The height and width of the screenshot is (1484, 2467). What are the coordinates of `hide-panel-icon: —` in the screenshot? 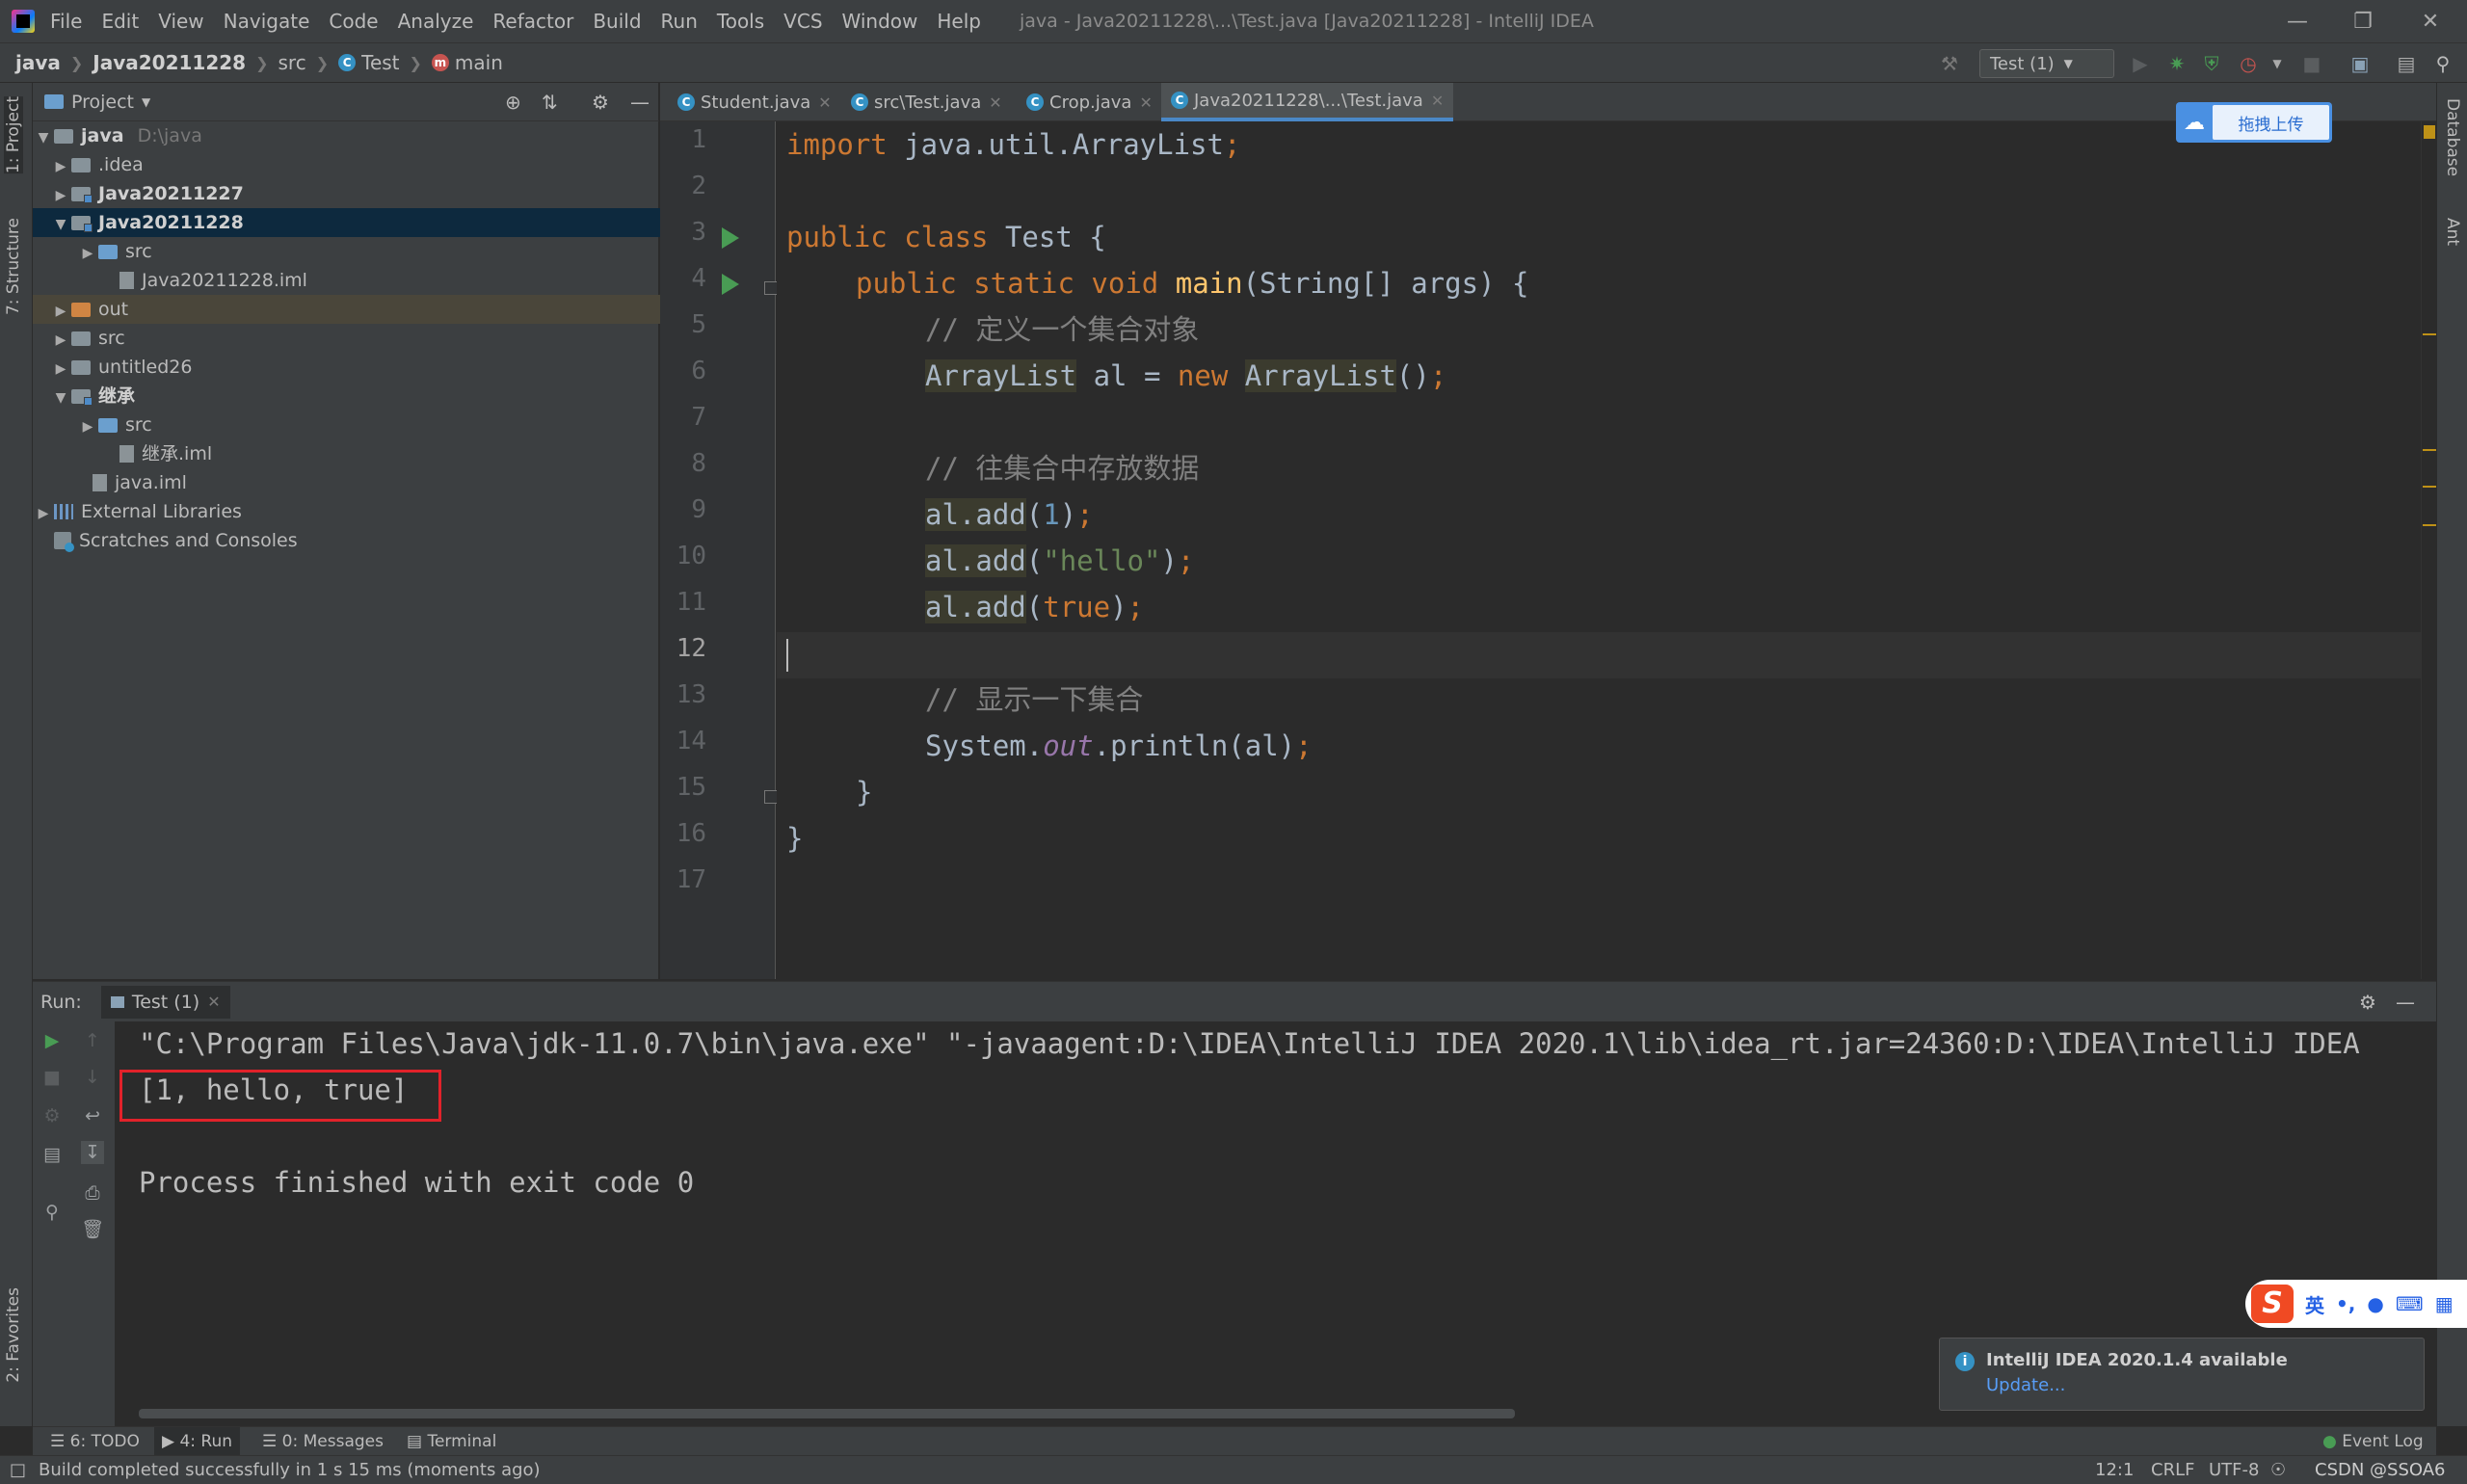 It's located at (640, 102).